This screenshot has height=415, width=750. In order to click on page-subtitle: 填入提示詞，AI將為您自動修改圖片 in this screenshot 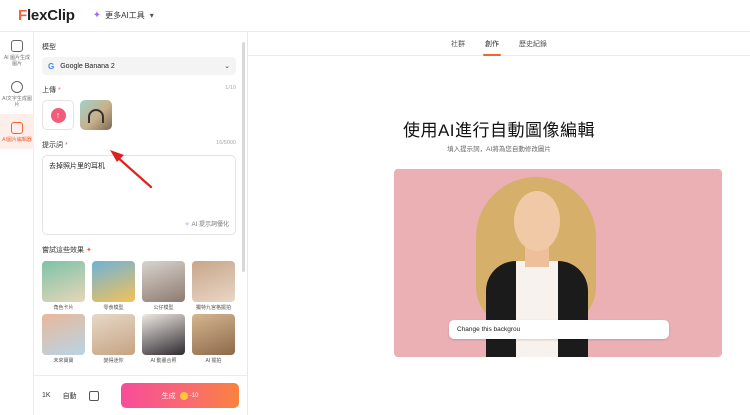, I will do `click(499, 149)`.